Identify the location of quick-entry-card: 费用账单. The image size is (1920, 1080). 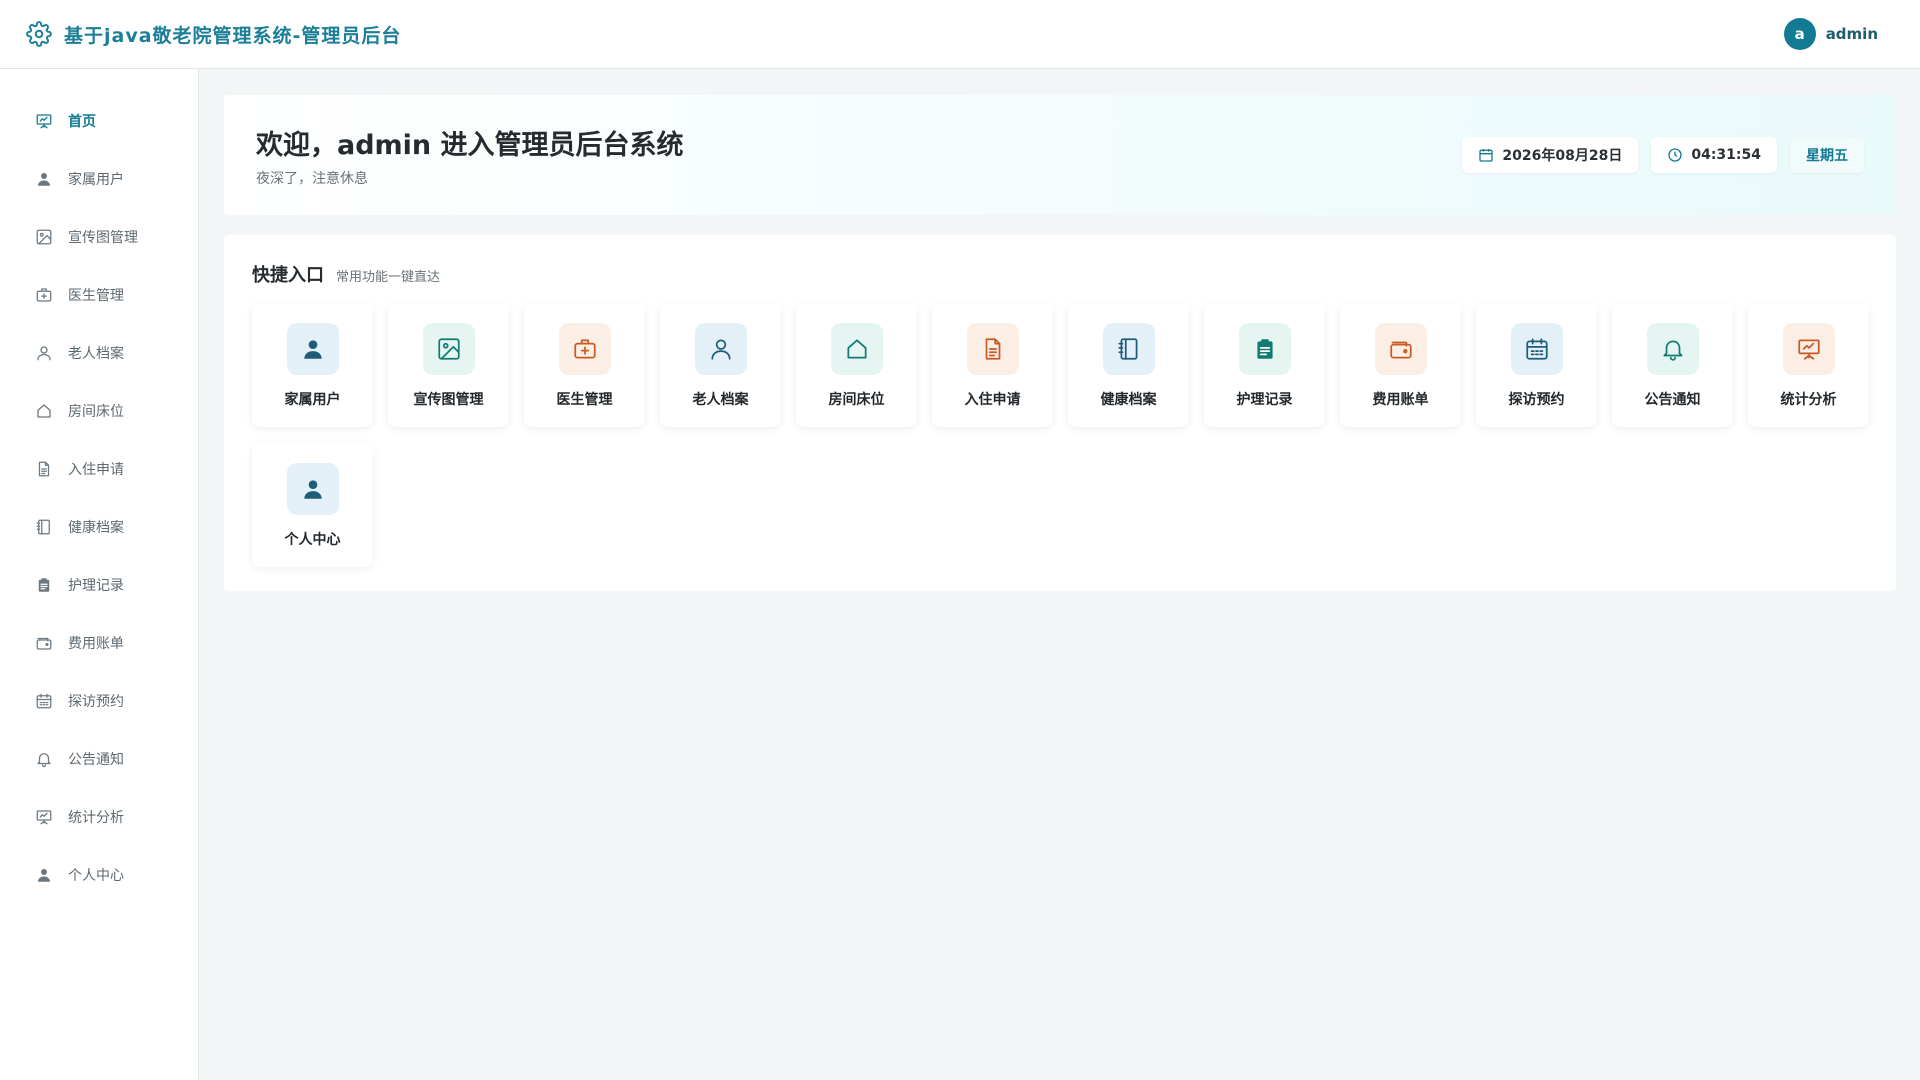
(1400, 365).